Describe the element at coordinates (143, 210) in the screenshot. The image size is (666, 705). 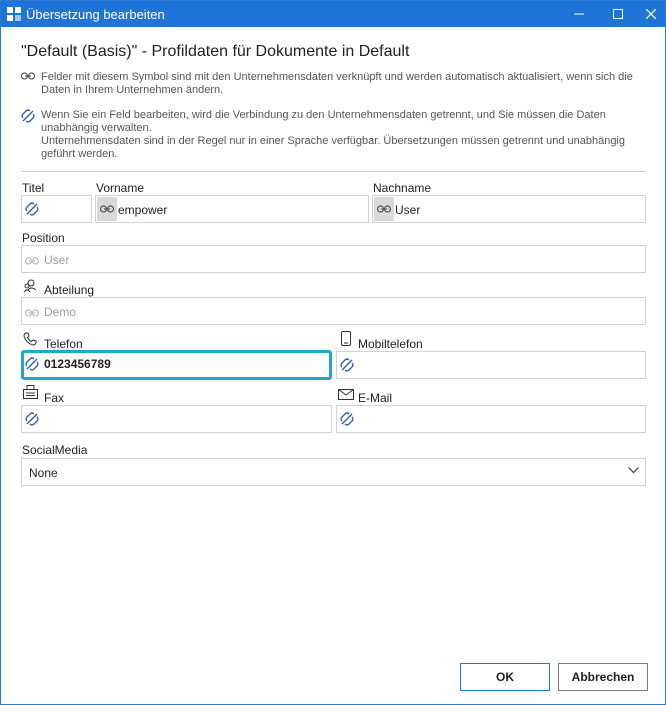
I see `vorname-value: empower` at that location.